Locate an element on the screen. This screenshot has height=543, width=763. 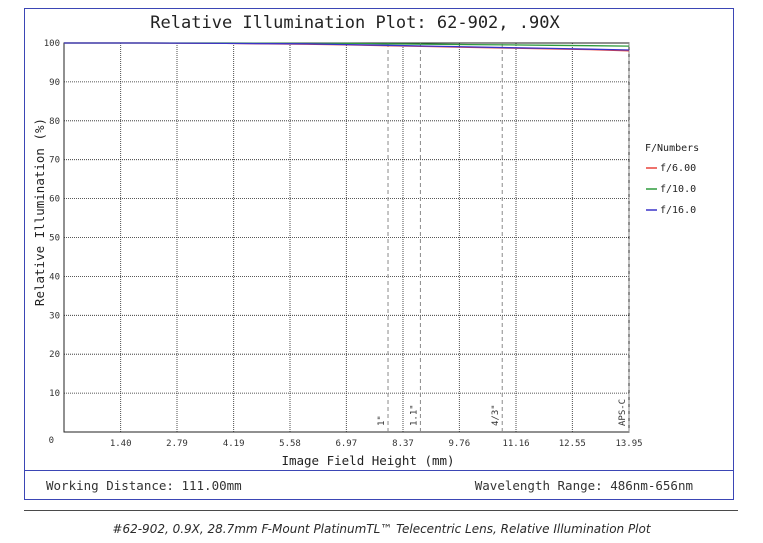
y-tick-label: 80 is located at coordinates (54, 122).